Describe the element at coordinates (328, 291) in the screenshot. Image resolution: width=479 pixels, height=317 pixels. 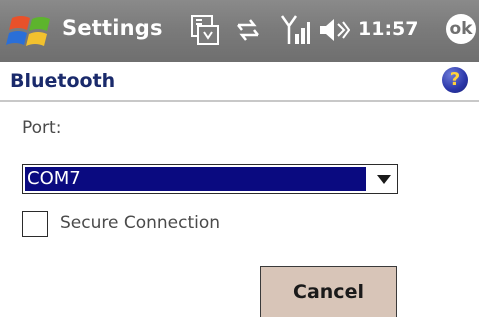
I see `cancel-button: Cancel` at that location.